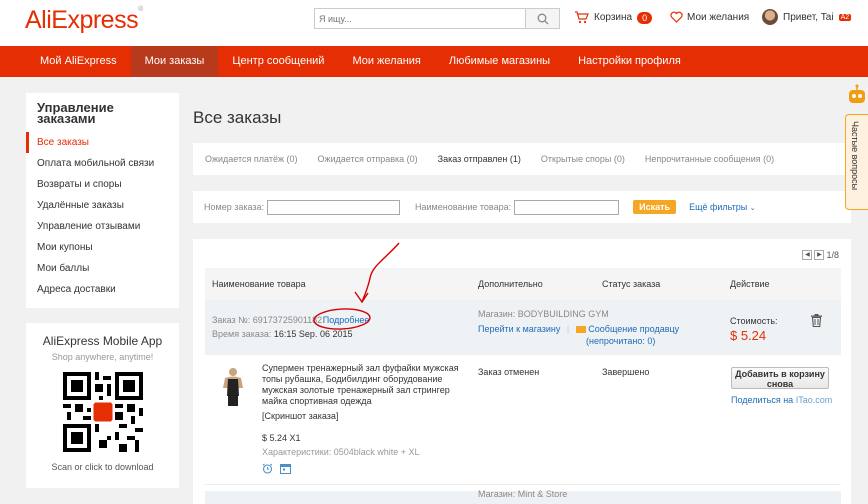 The height and width of the screenshot is (504, 868). Describe the element at coordinates (78, 61) in the screenshot. I see `nav-my-aliexpress: Мой AliExpress` at that location.